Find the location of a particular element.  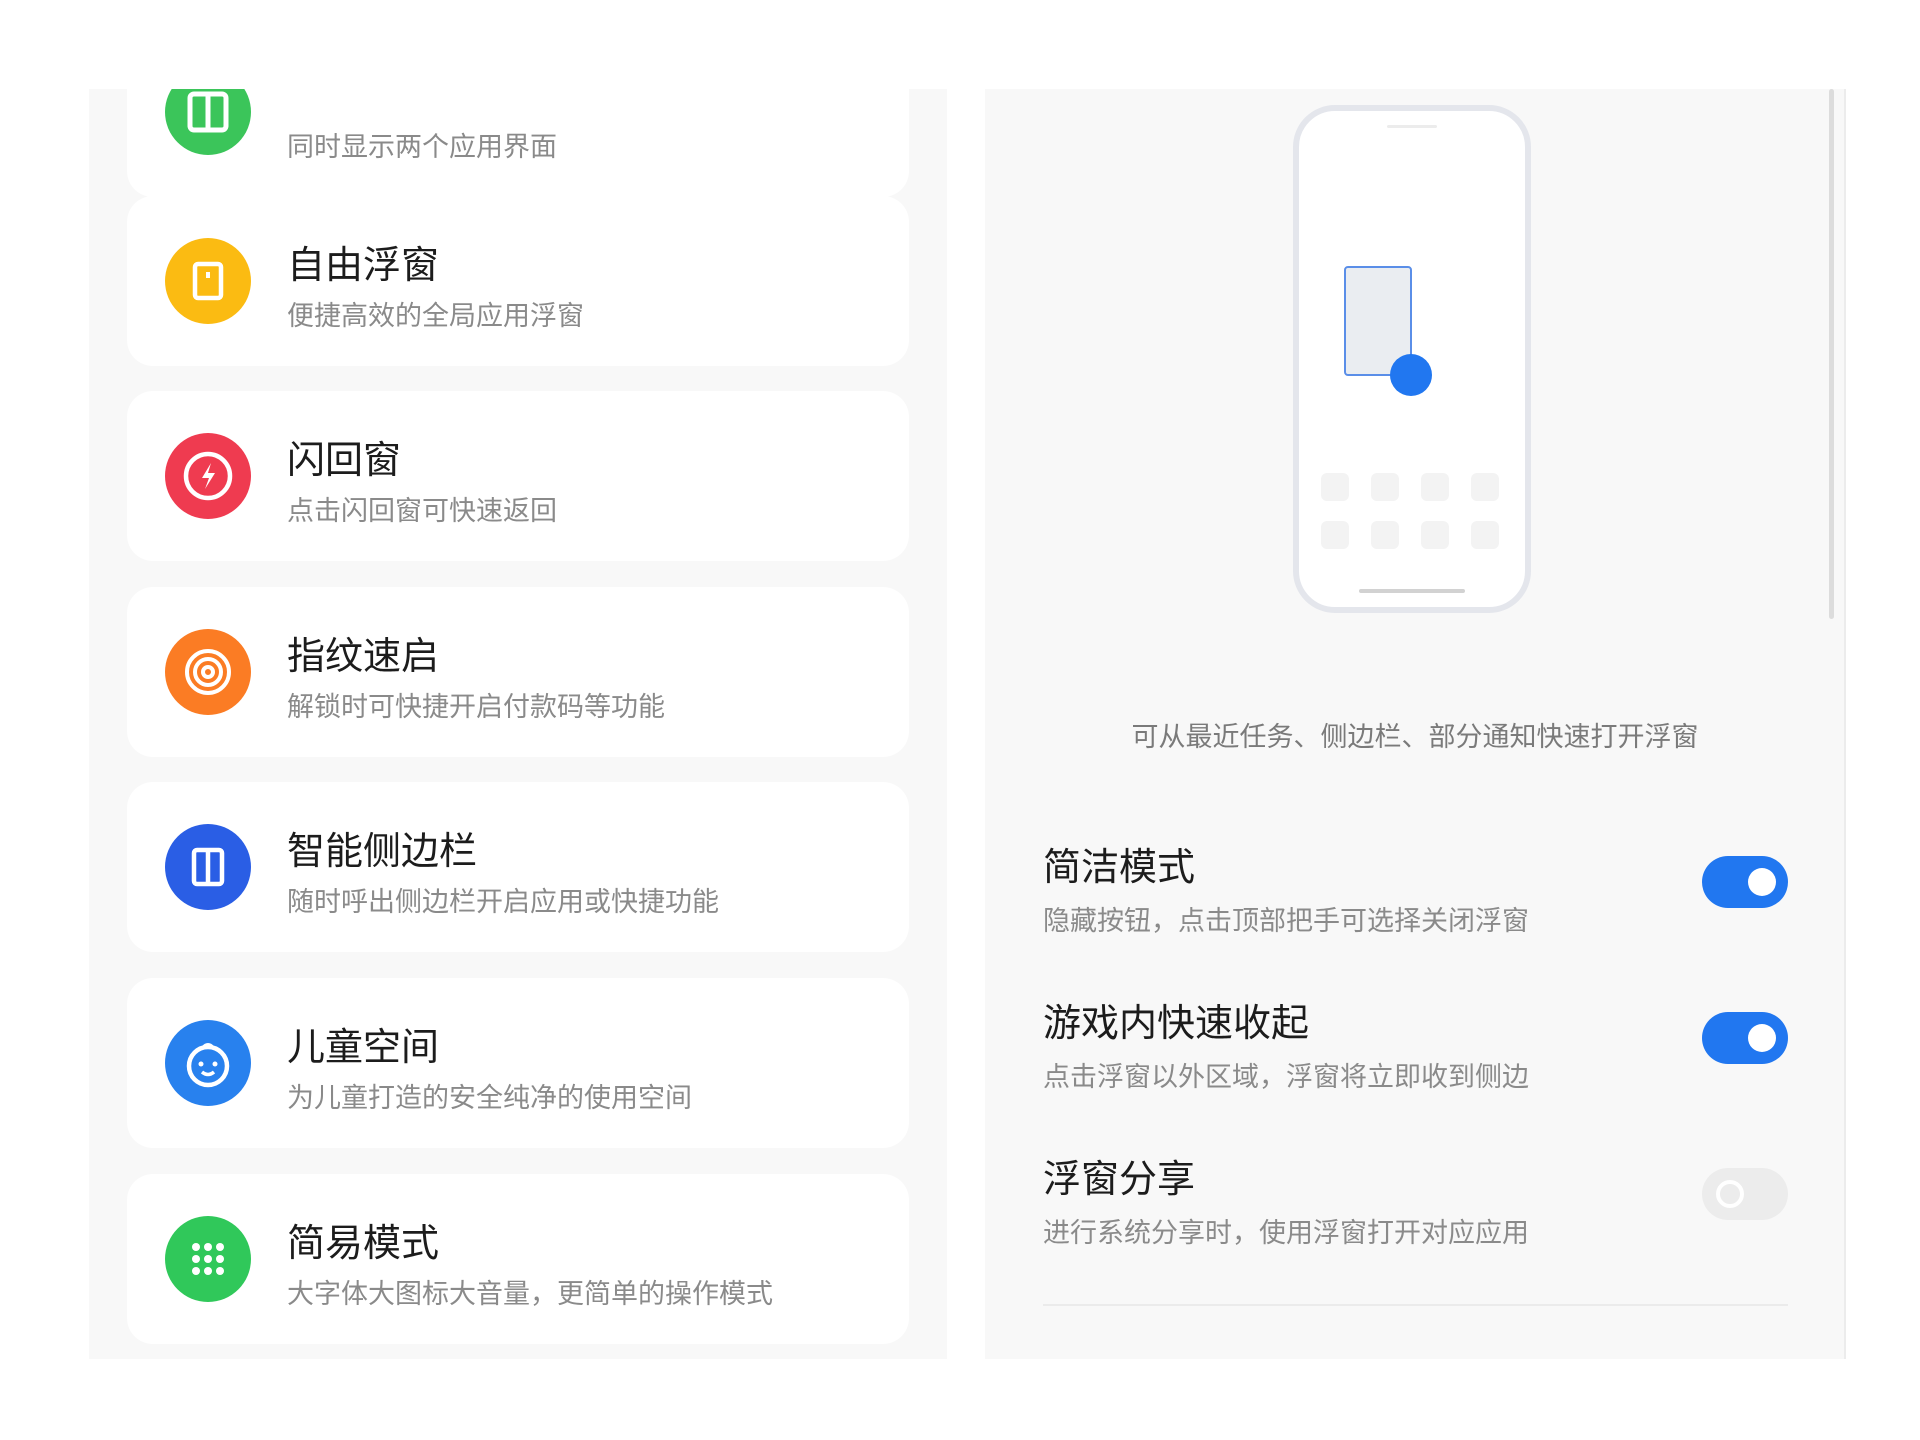

list-item-kids-space: 儿童空间 为儿童打造的安全纯净的使用空间 is located at coordinates (518, 1063).